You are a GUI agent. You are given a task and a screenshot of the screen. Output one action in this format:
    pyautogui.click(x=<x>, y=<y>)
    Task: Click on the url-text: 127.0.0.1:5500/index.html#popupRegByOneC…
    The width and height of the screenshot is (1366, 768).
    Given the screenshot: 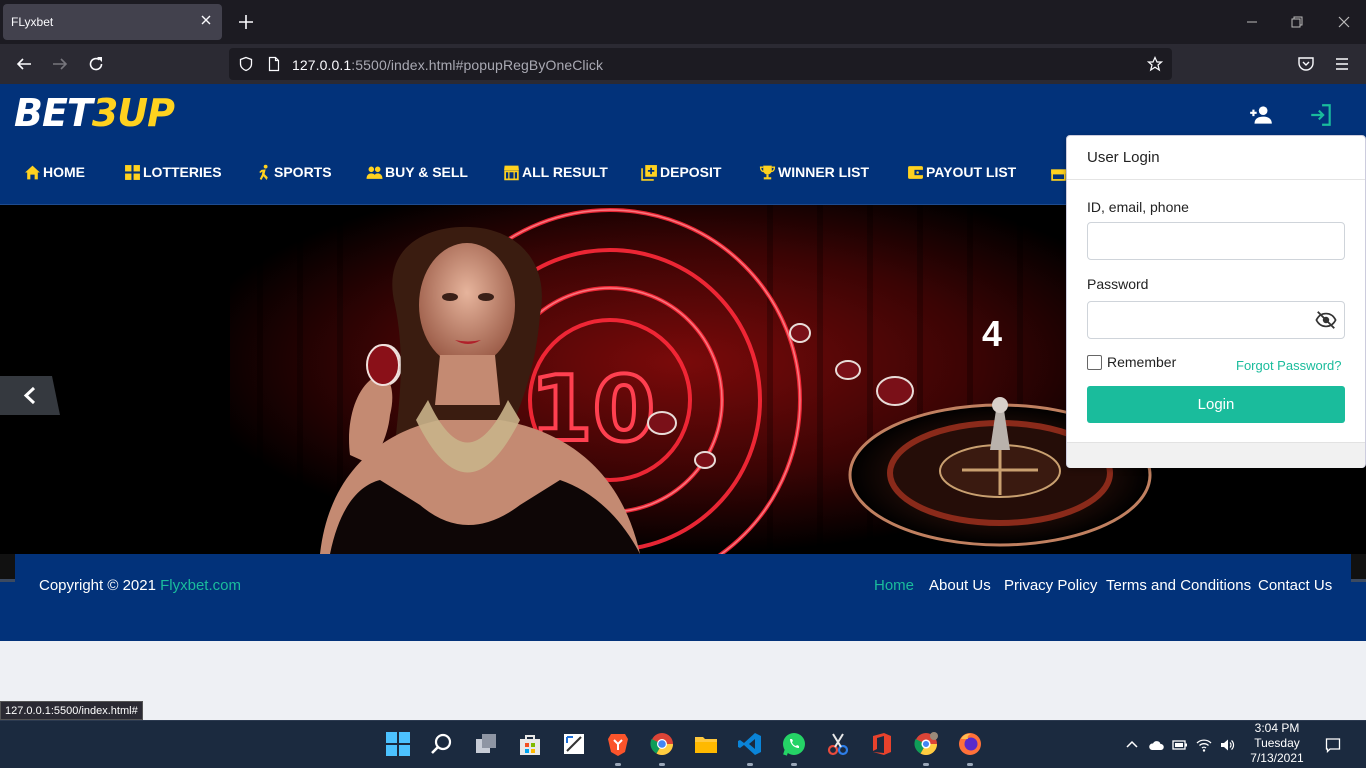 What is the action you would take?
    pyautogui.click(x=447, y=65)
    